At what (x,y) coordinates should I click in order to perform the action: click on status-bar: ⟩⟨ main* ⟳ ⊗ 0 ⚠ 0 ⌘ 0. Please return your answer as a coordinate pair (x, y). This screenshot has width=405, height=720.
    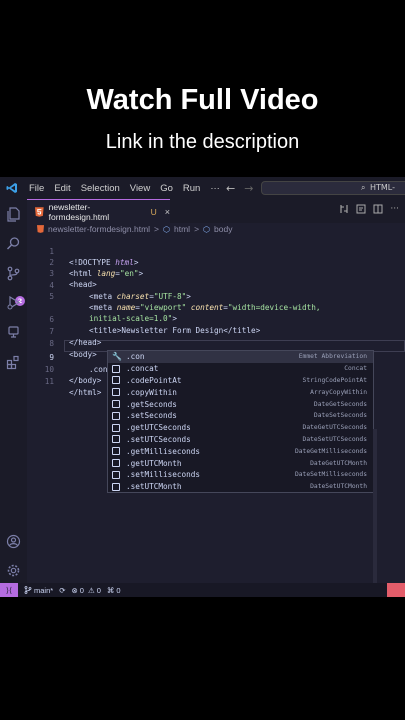
    Looking at the image, I should click on (202, 590).